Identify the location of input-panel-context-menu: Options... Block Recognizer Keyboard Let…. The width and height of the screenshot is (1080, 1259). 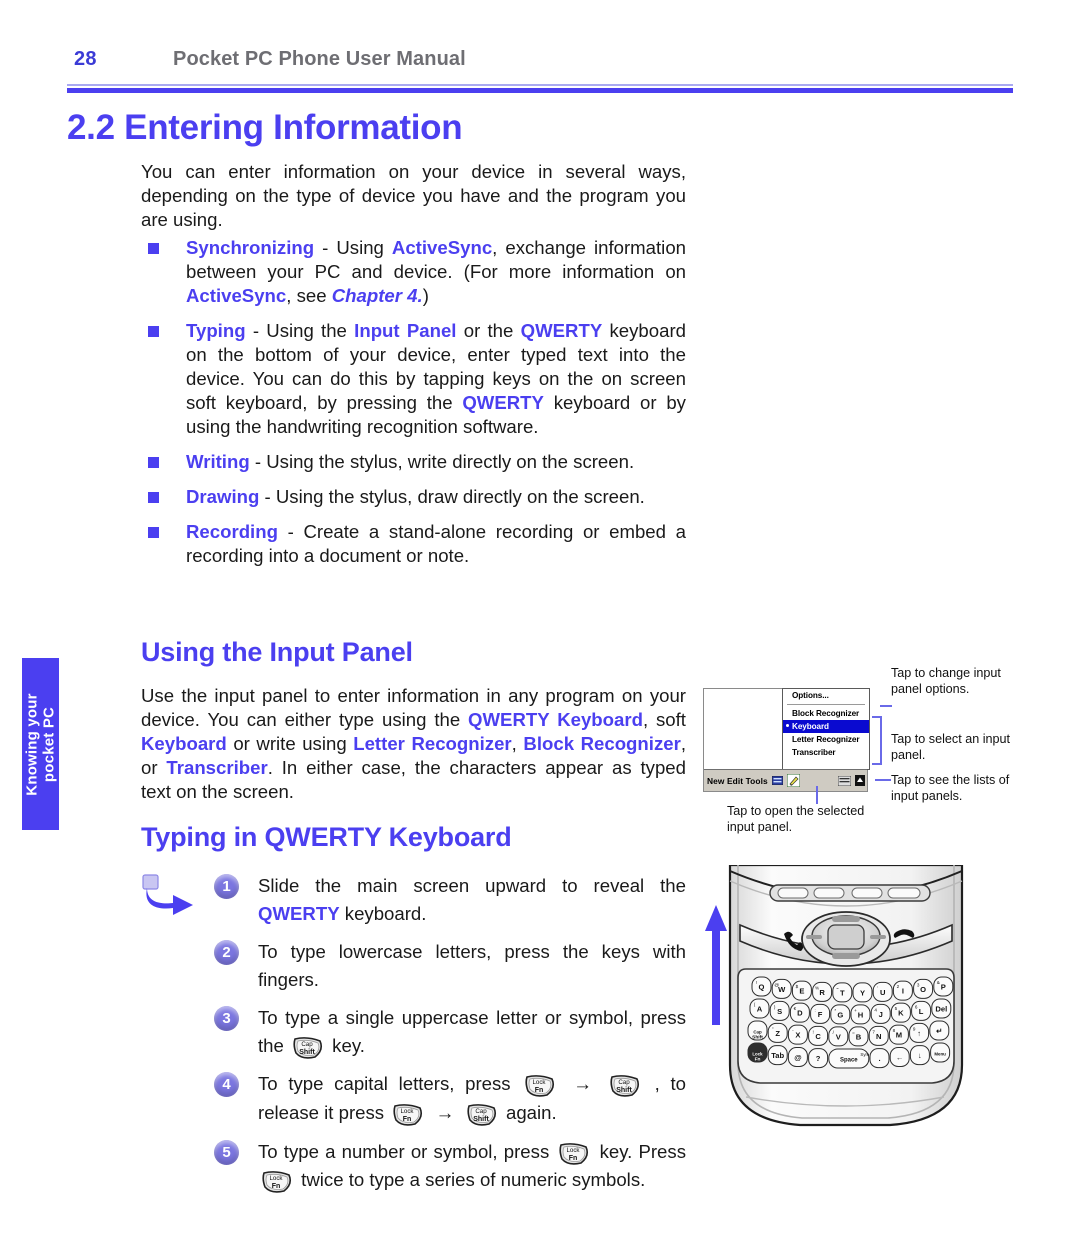
(826, 729).